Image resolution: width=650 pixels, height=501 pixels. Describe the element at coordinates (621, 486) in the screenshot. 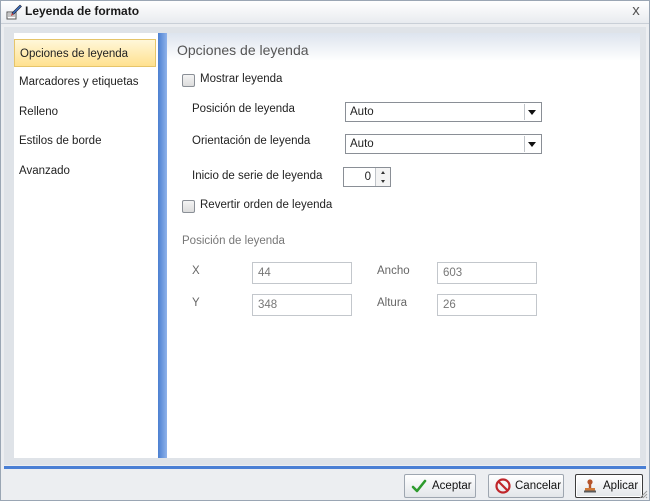

I see `apply-label: Aplicar` at that location.